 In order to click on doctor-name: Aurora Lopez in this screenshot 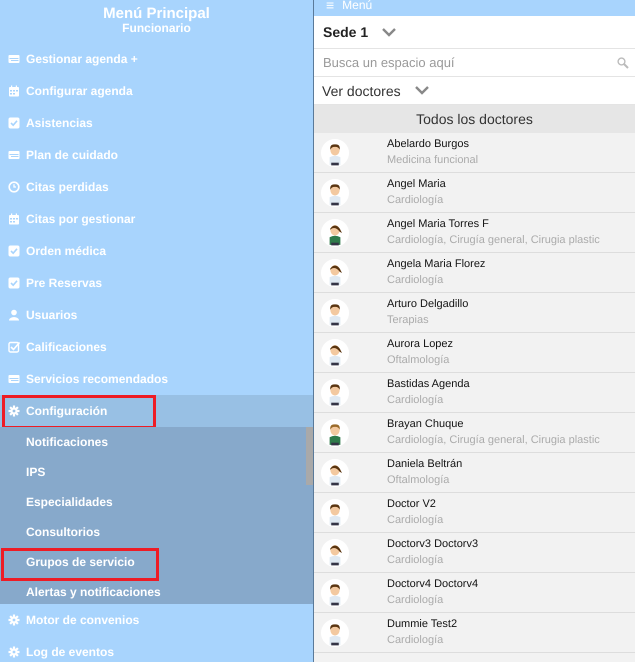, I will do `click(420, 344)`.